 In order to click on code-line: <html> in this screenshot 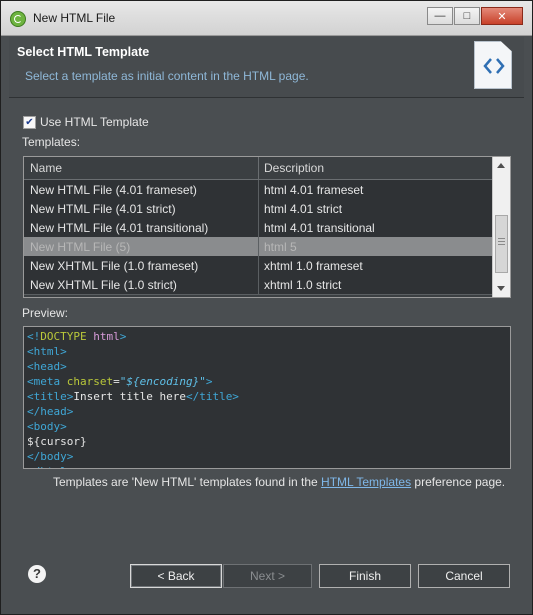, I will do `click(47, 351)`.